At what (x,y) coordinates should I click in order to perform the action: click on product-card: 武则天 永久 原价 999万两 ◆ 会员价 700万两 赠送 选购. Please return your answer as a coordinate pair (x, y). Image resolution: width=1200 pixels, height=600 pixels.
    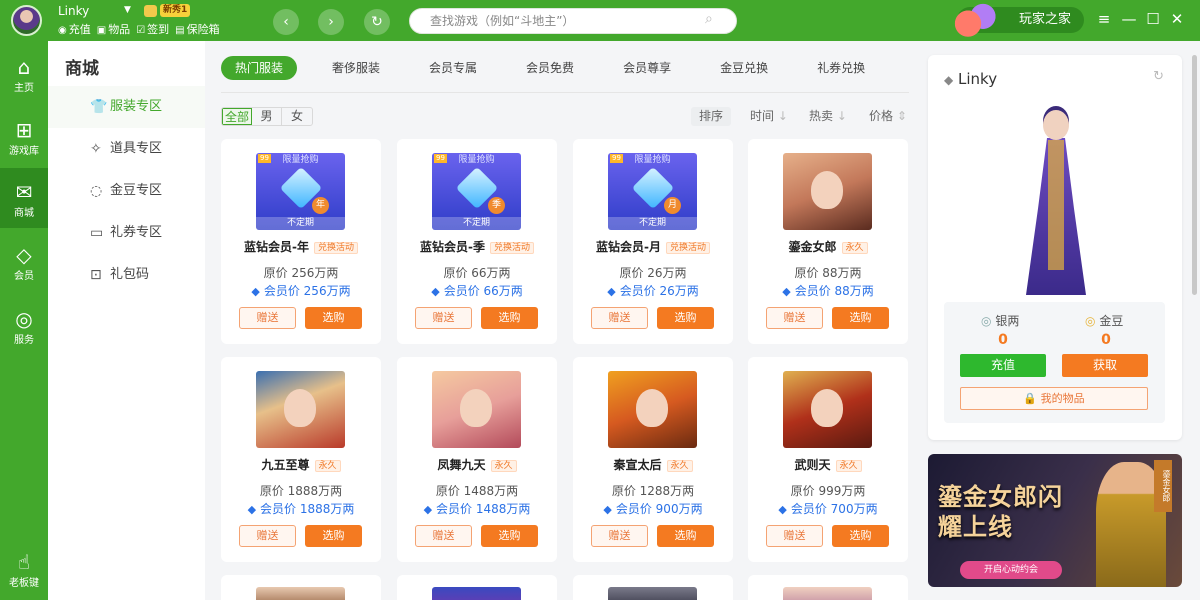
    Looking at the image, I should click on (828, 459).